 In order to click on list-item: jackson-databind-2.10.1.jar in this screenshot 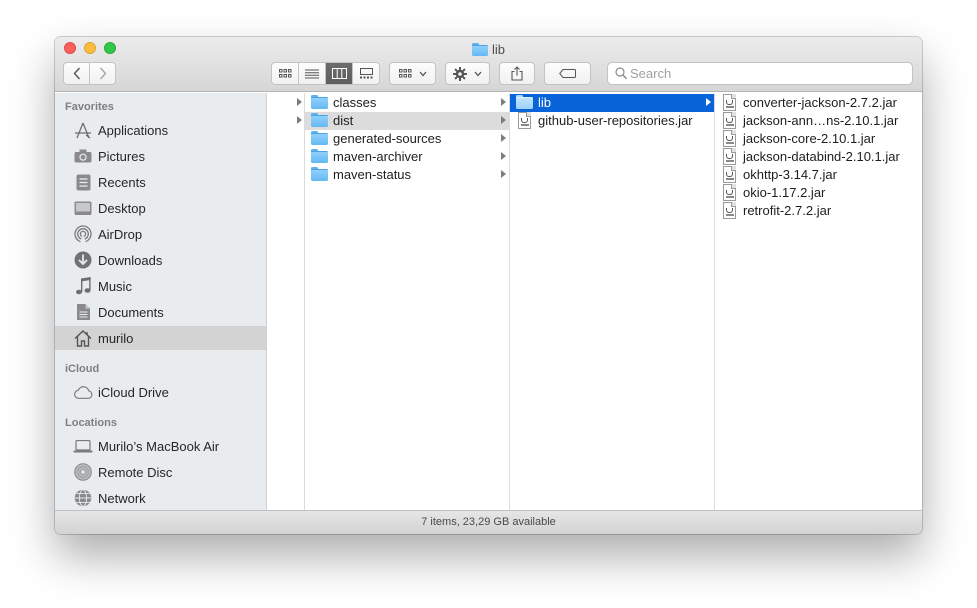, I will do `click(818, 157)`.